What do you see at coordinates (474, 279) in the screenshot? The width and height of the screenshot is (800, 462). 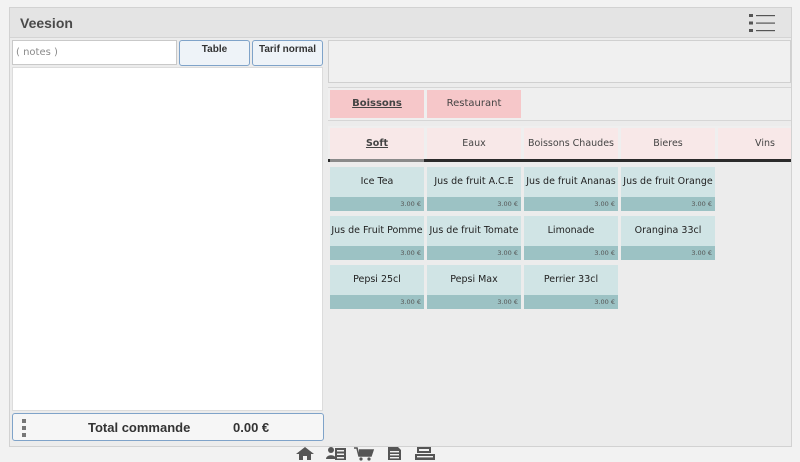 I see `product-name: Pepsi Max` at bounding box center [474, 279].